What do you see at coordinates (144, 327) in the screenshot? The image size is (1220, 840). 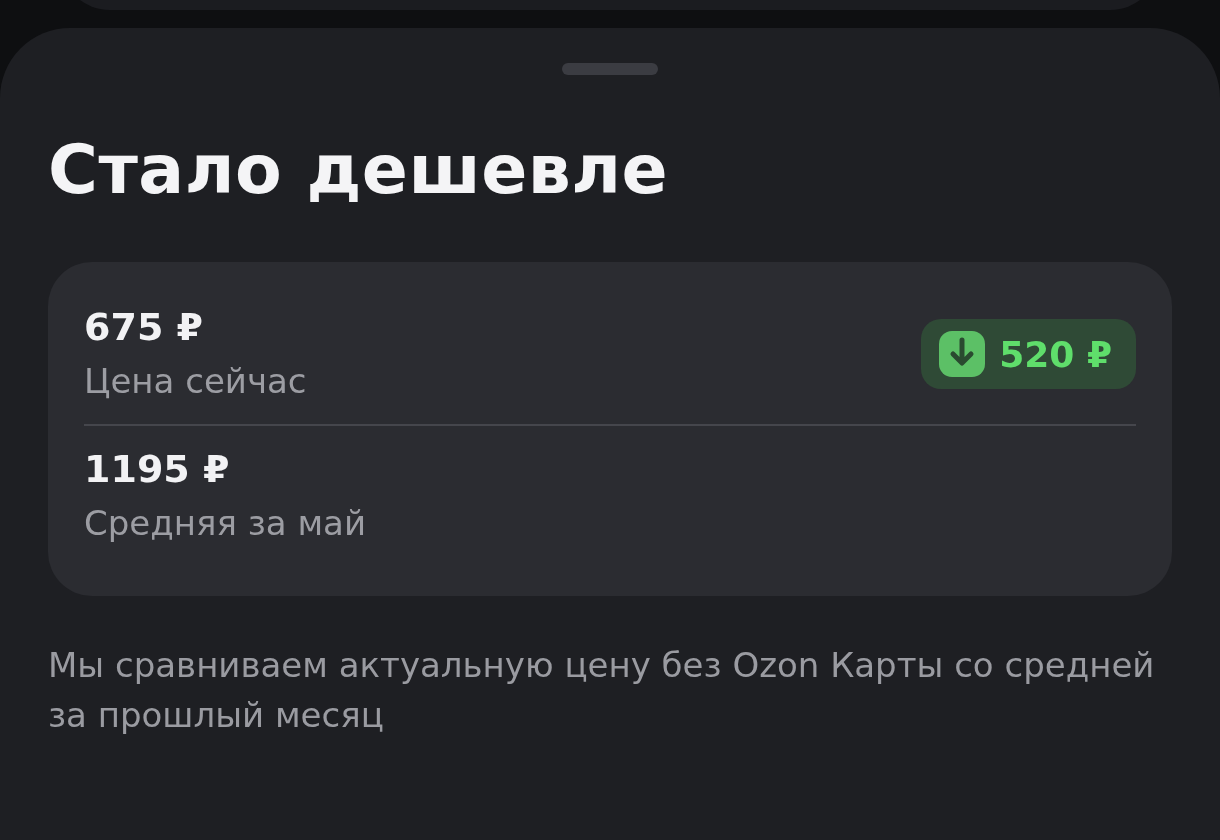 I see `price-value: 675 ₽` at bounding box center [144, 327].